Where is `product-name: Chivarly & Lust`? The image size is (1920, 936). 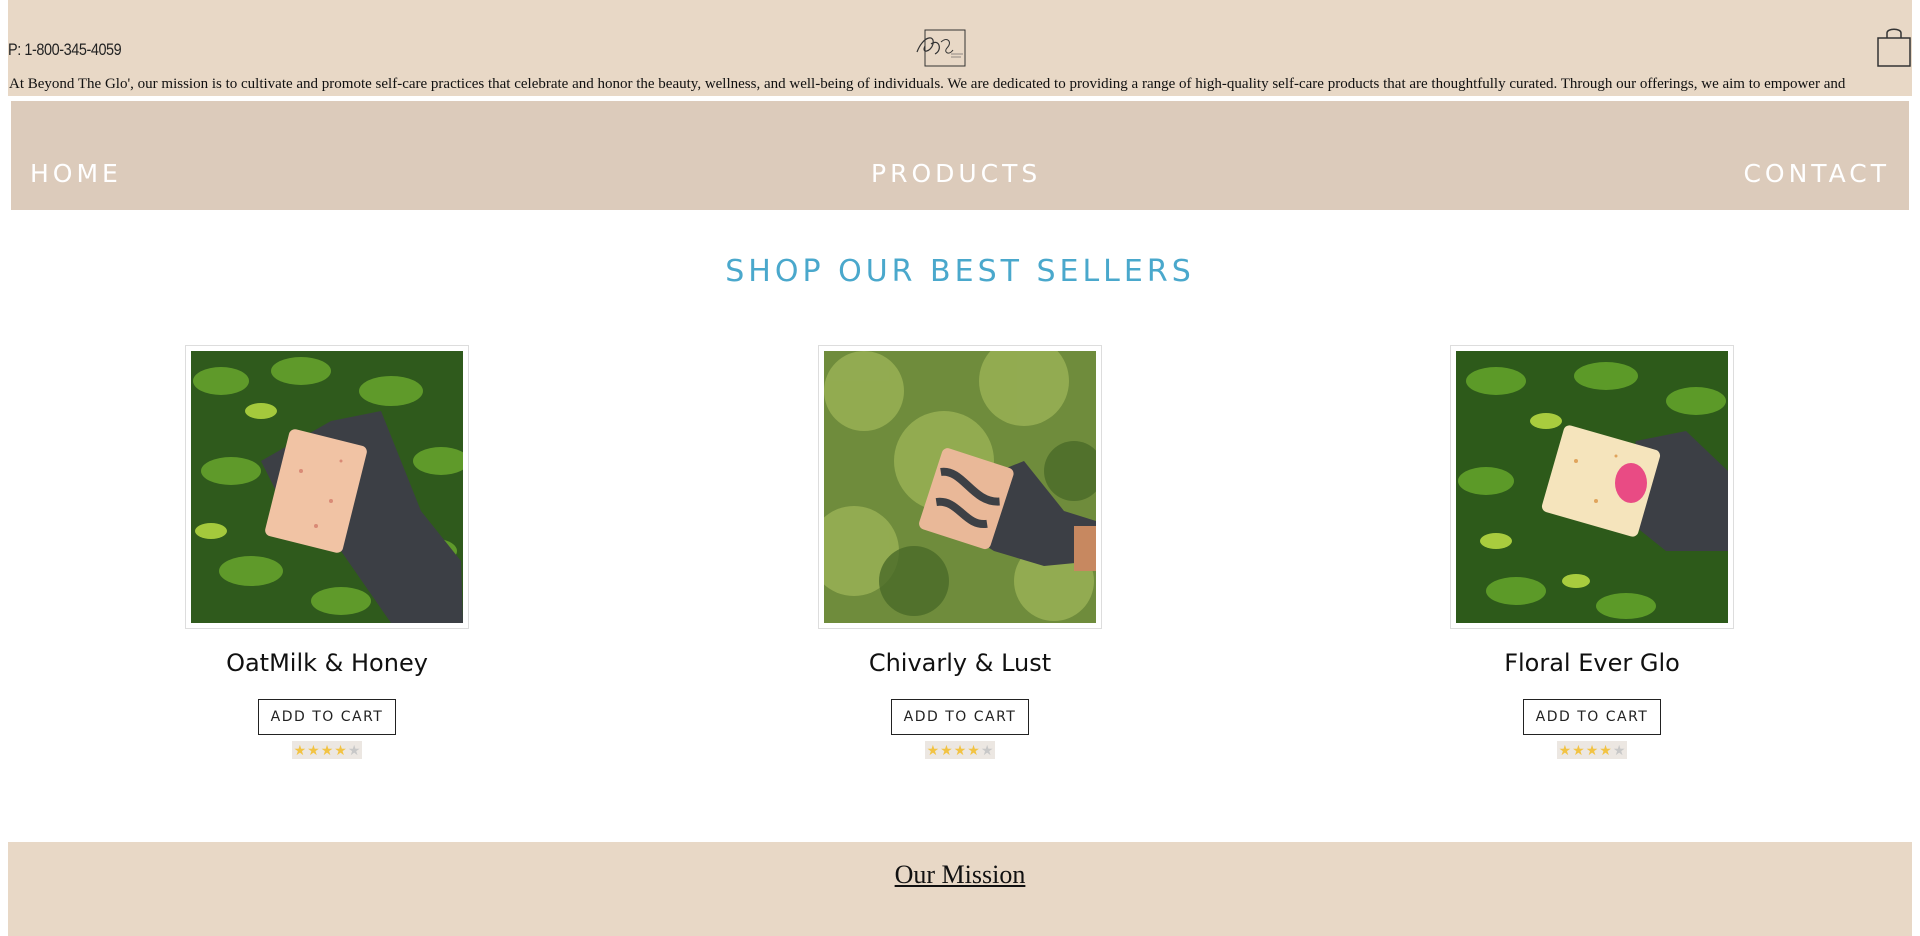
product-name: Chivarly & Lust is located at coordinates (960, 663).